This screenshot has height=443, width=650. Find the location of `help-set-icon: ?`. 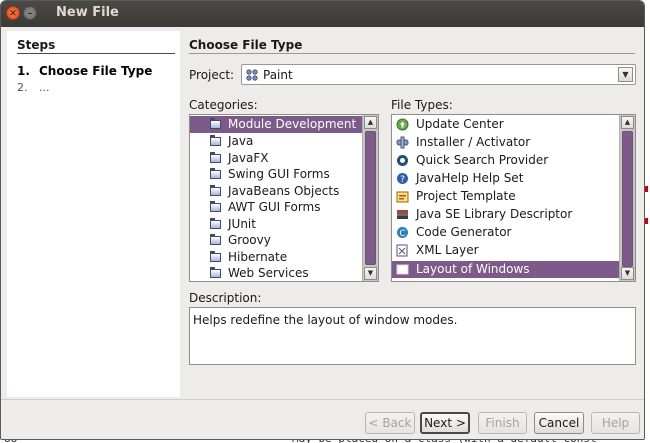

help-set-icon: ? is located at coordinates (402, 179).